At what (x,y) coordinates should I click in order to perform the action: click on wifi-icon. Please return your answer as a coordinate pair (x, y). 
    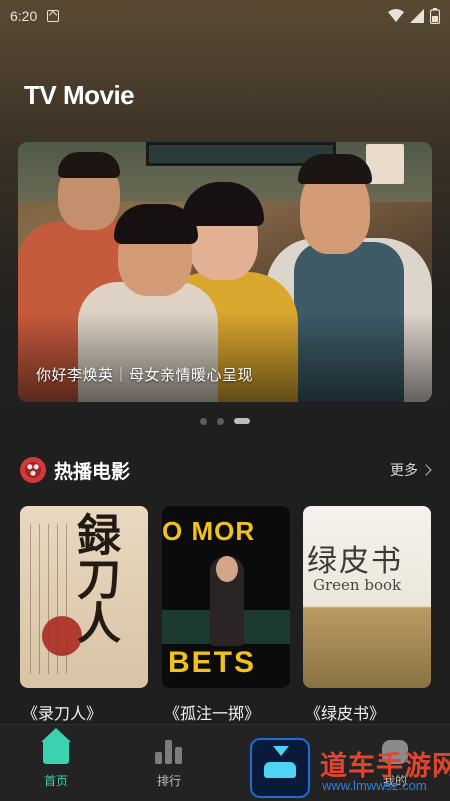
    Looking at the image, I should click on (396, 15).